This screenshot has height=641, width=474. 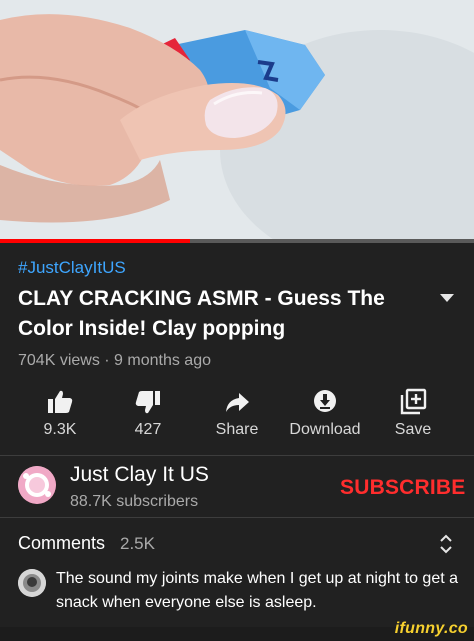 What do you see at coordinates (237, 402) in the screenshot?
I see `share-icon` at bounding box center [237, 402].